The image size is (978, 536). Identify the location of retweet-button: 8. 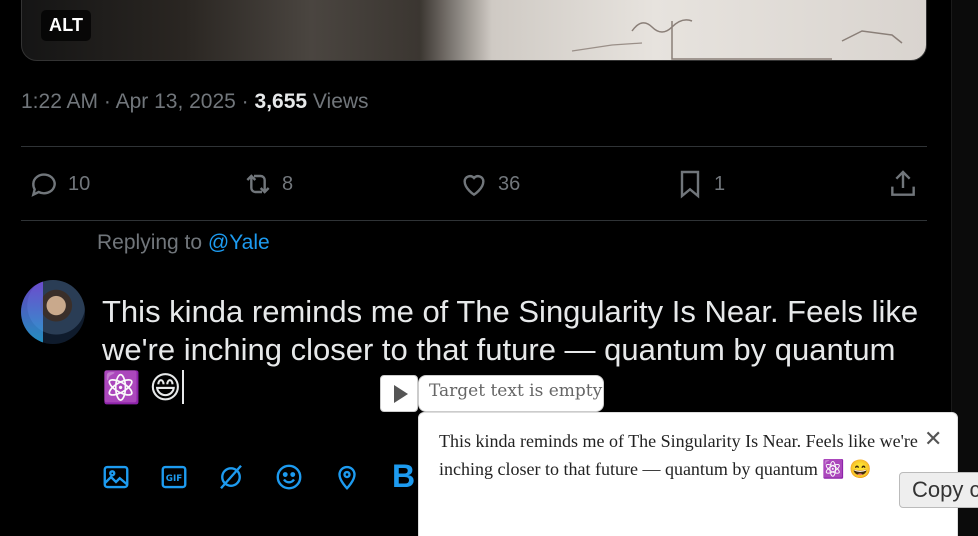
(267, 184).